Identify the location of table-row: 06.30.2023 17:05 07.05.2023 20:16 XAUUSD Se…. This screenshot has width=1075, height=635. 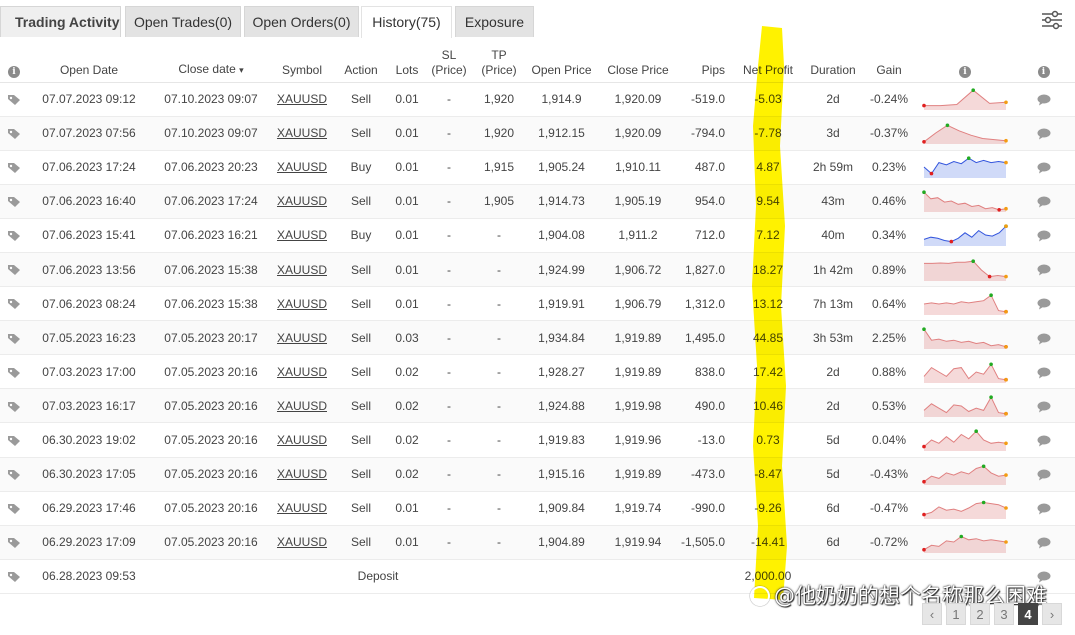
(537, 474).